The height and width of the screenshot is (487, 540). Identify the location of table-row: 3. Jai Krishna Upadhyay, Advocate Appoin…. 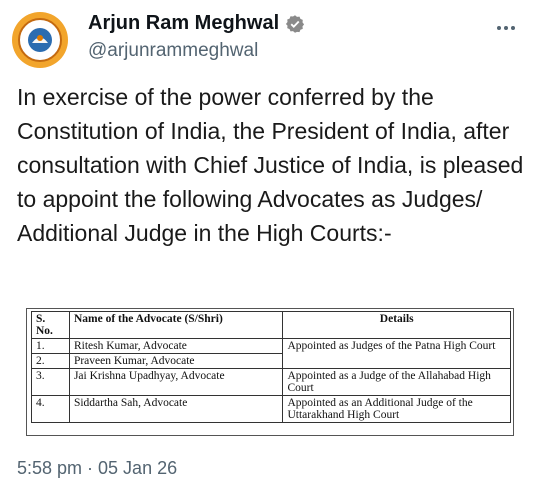
(271, 382).